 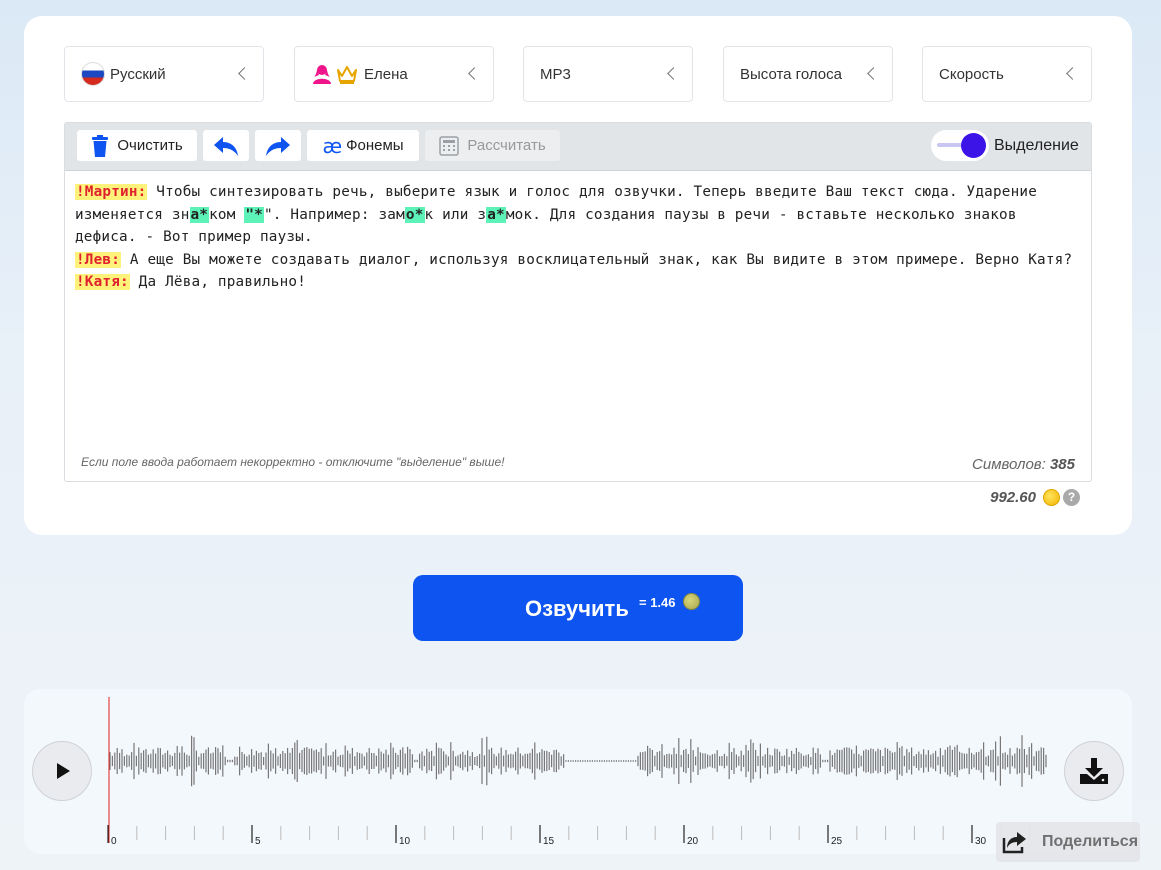 What do you see at coordinates (657, 602) in the screenshot?
I see `speak-cost: = 1.46` at bounding box center [657, 602].